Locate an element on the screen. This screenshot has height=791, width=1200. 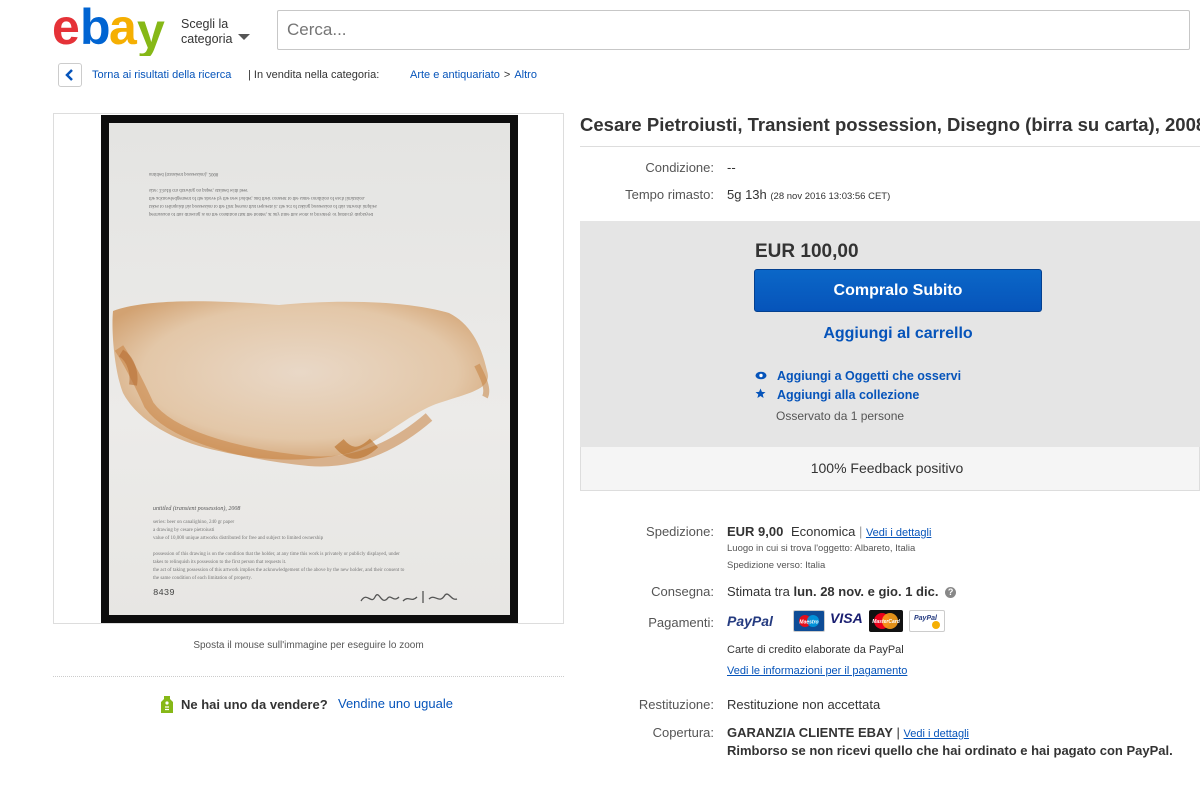
artwork-caption: untitled (transient possession), 2008 is located at coordinates (197, 509).